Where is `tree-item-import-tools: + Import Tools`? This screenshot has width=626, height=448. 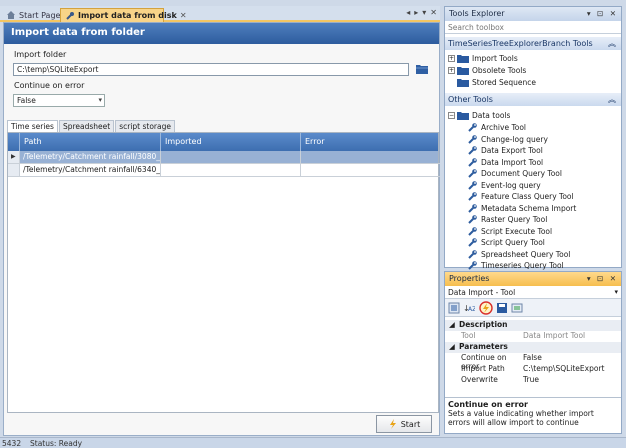 tree-item-import-tools: + Import Tools is located at coordinates (483, 58).